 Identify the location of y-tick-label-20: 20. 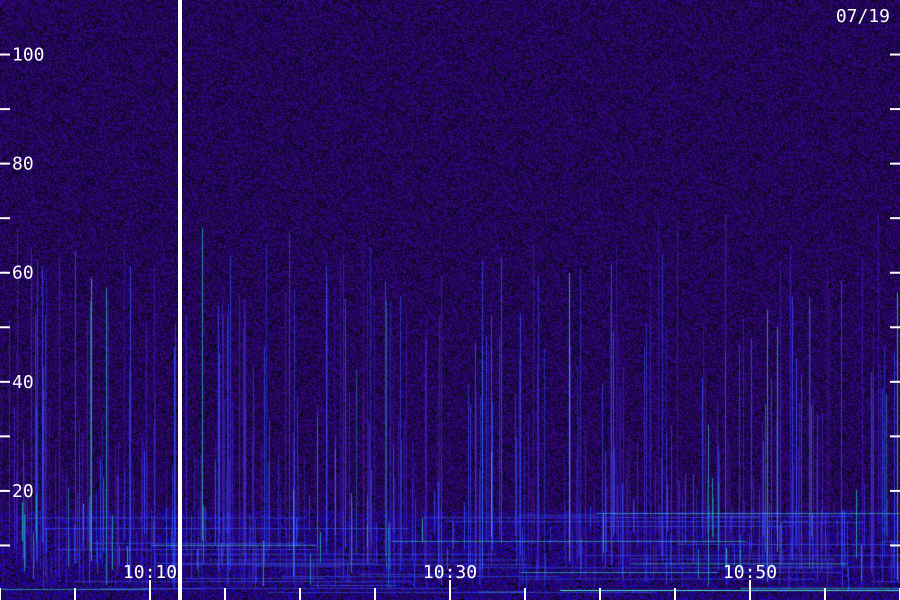
(23, 491).